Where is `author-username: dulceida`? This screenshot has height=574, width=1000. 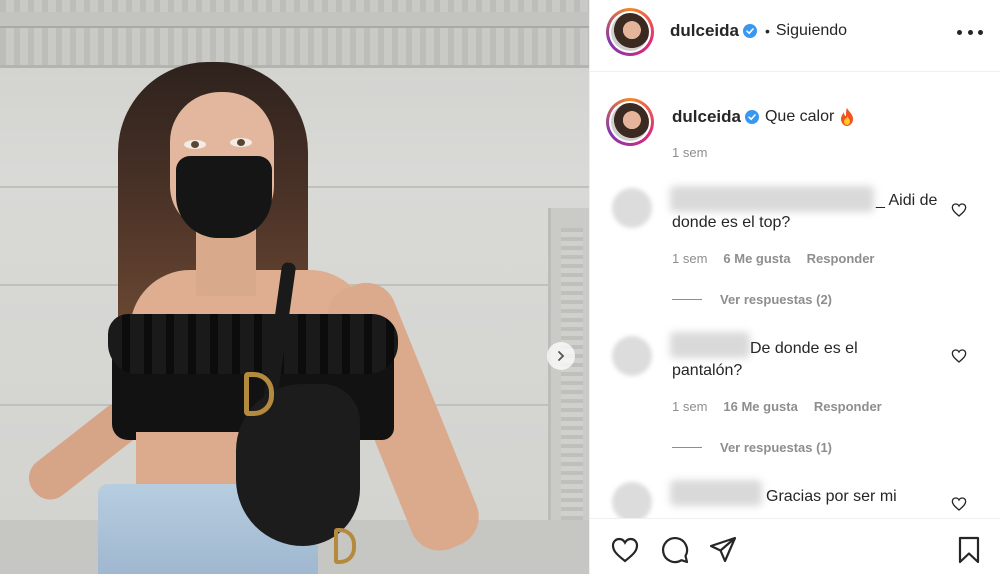 author-username: dulceida is located at coordinates (704, 31).